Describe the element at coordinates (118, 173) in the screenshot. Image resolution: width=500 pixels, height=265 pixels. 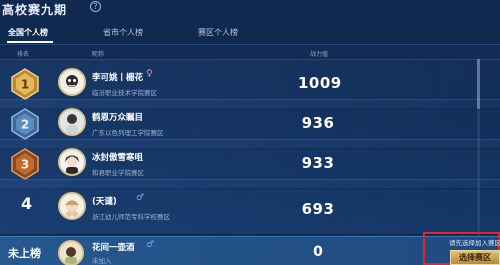
I see `player-school: 和君职业学院赛区` at that location.